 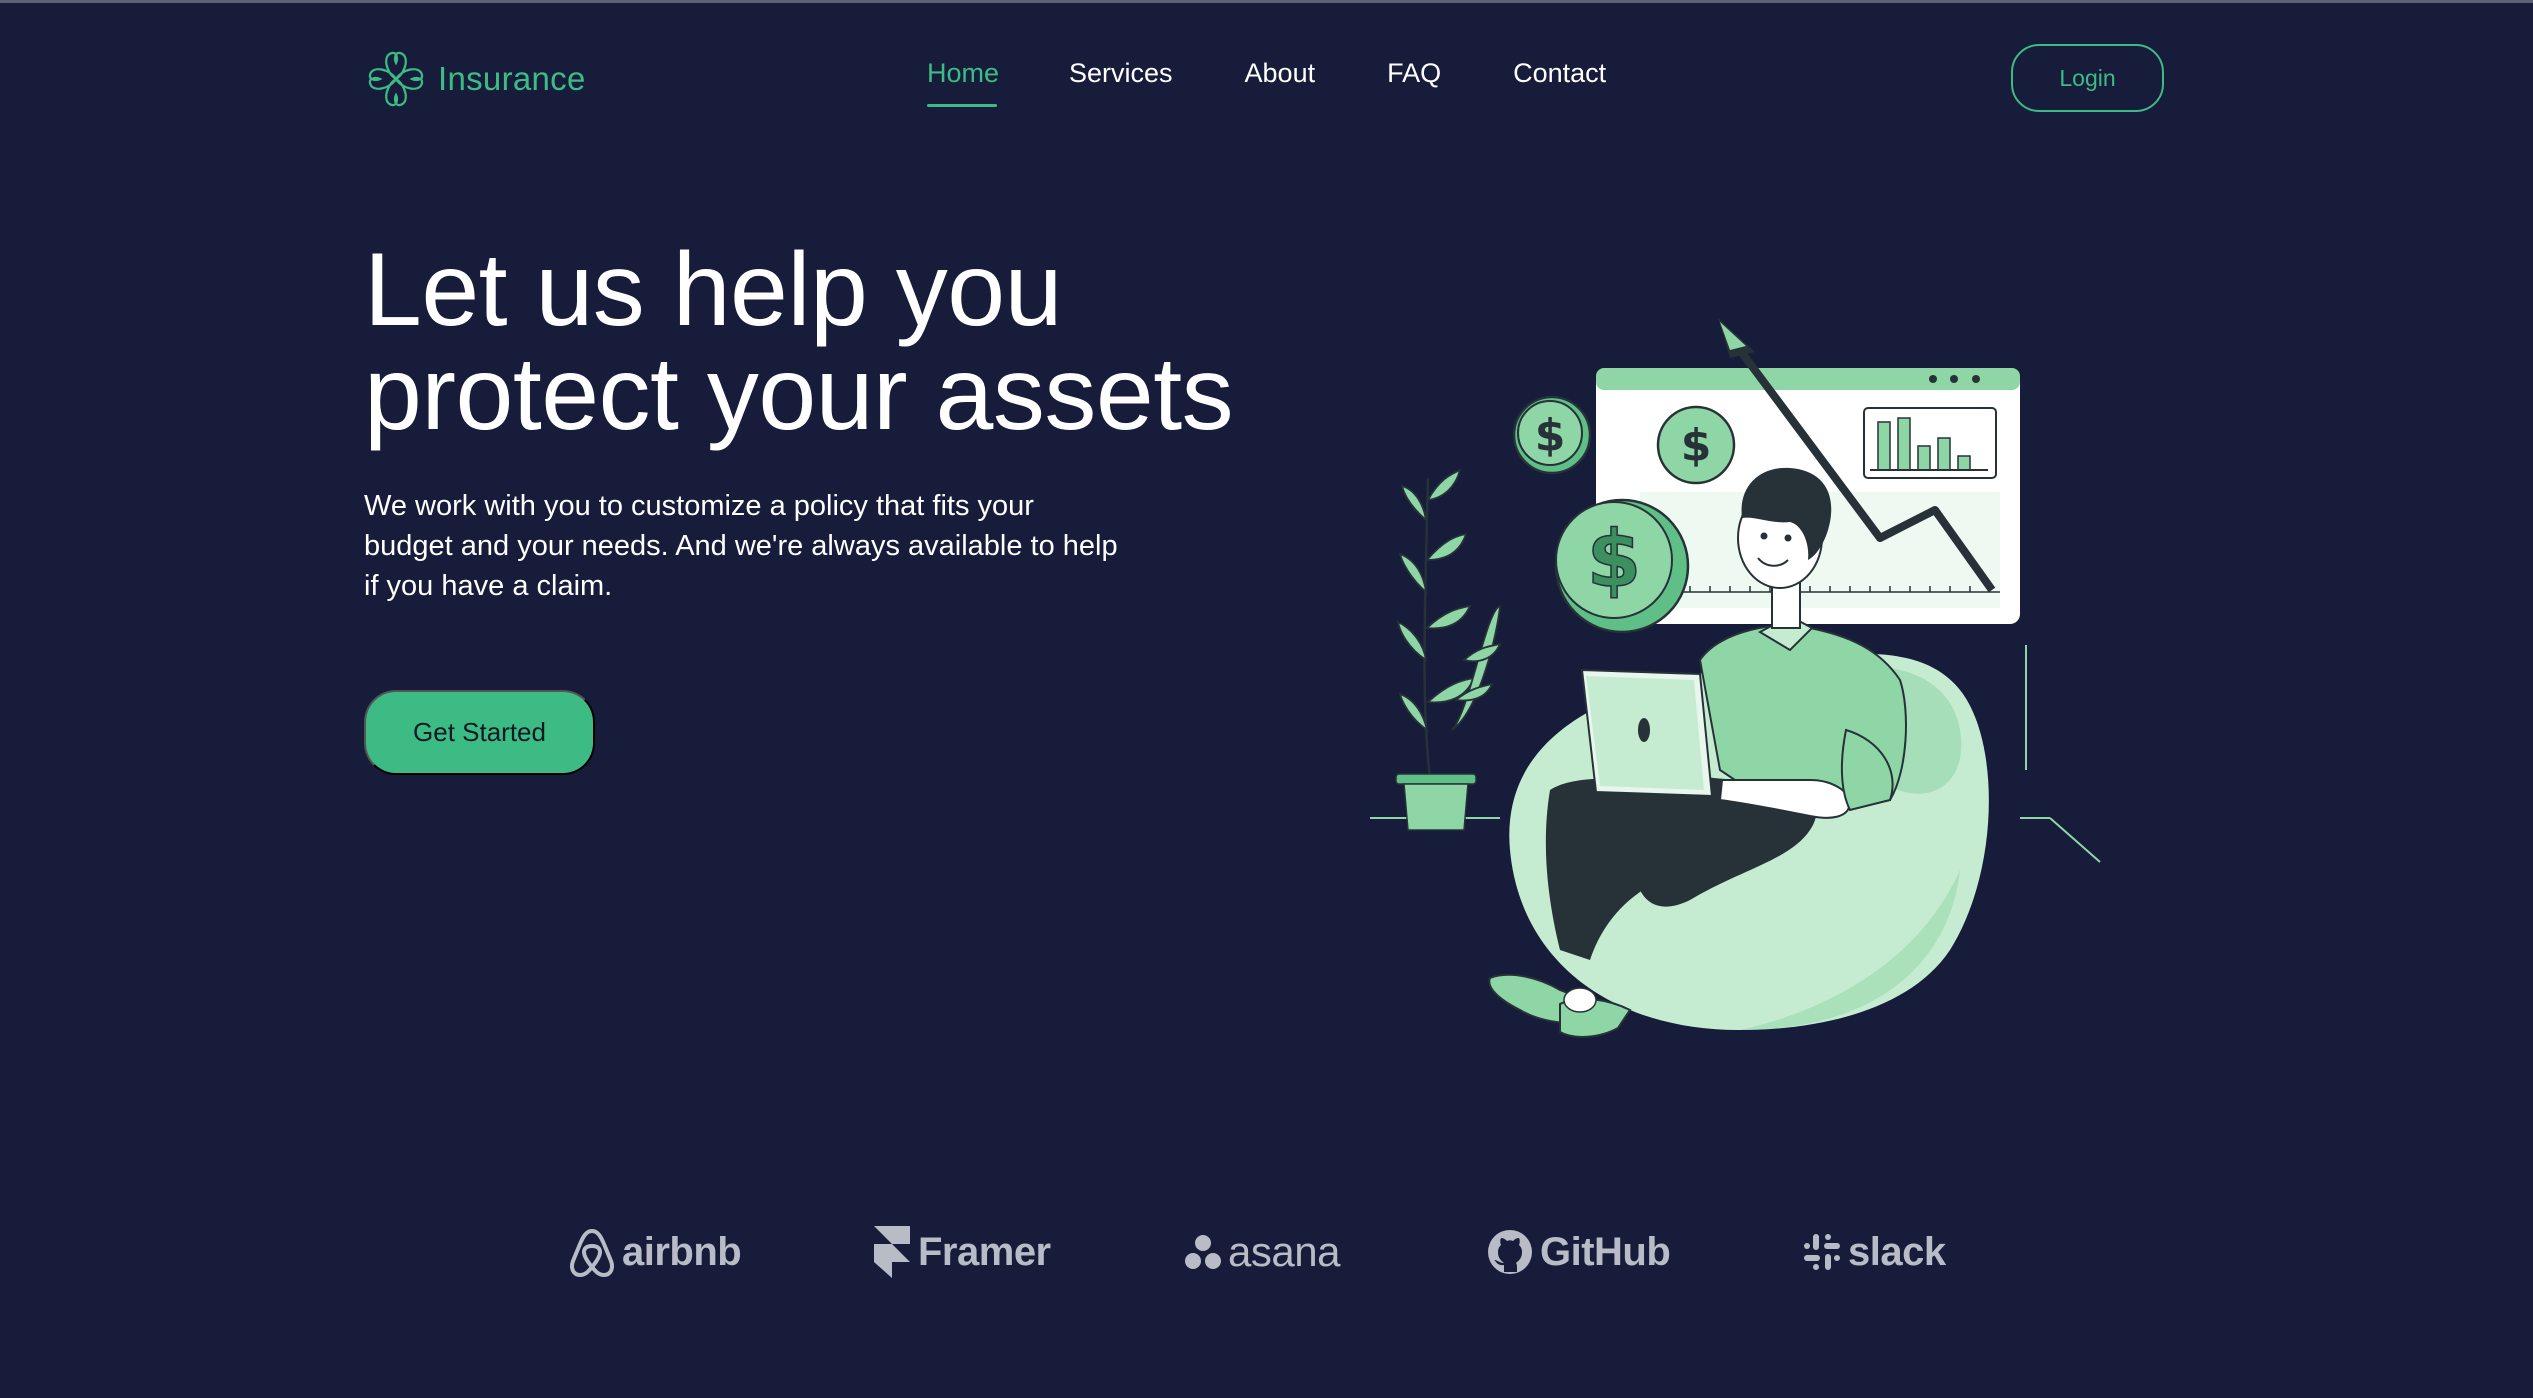 I want to click on logo-asana: asana, so click(x=1262, y=1252).